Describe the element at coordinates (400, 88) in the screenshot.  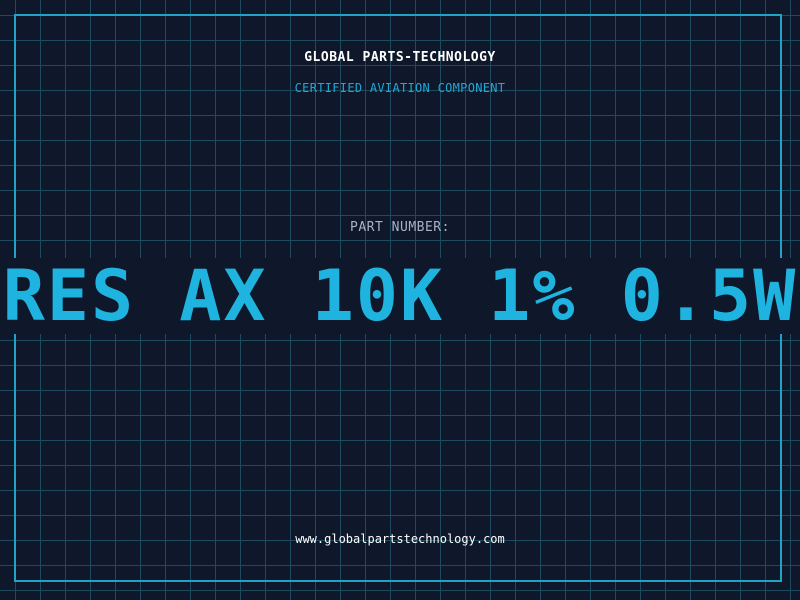
I see `certification-subtitle: CERTIFIED AVIATION COMPONENT` at that location.